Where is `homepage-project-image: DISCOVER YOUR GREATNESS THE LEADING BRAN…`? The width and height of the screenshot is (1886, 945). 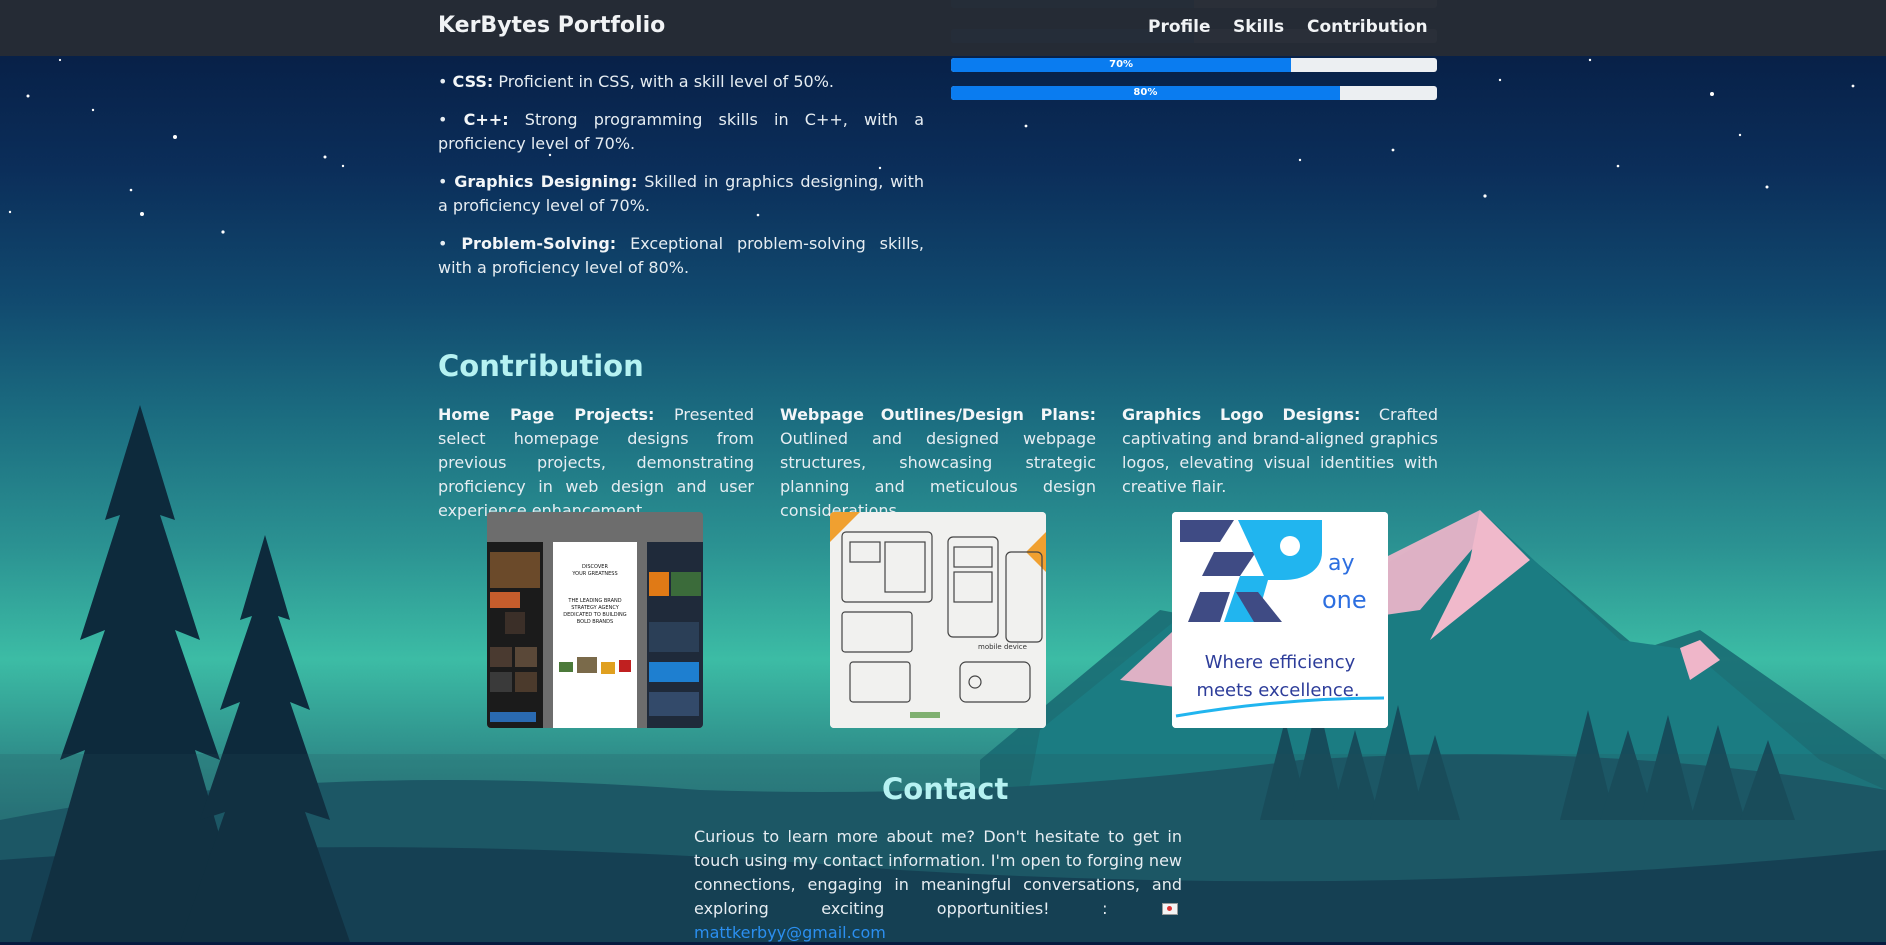 homepage-project-image: DISCOVER YOUR GREATNESS THE LEADING BRAN… is located at coordinates (595, 620).